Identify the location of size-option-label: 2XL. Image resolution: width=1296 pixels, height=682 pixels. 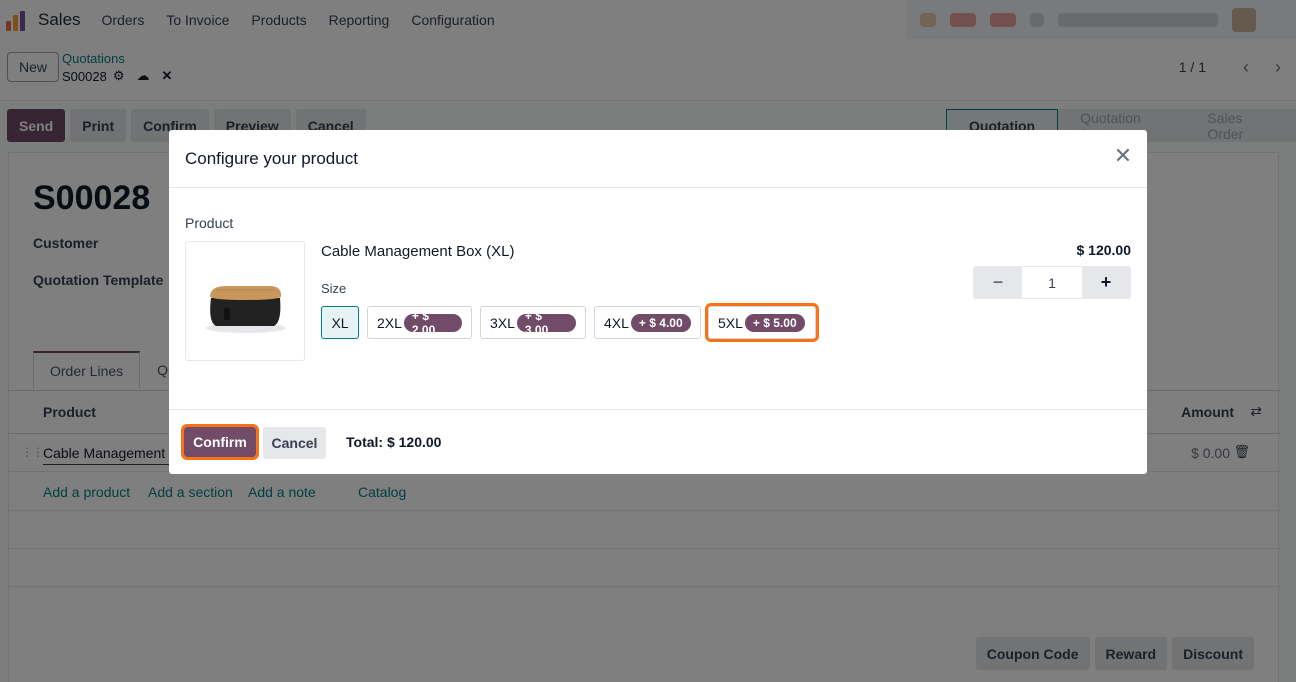
(389, 322).